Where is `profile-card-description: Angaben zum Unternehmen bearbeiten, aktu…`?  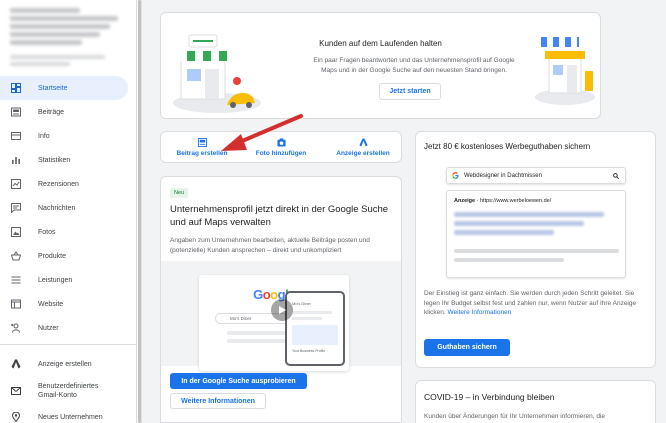 profile-card-description: Angaben zum Unternehmen bearbeiten, aktu… is located at coordinates (270, 245).